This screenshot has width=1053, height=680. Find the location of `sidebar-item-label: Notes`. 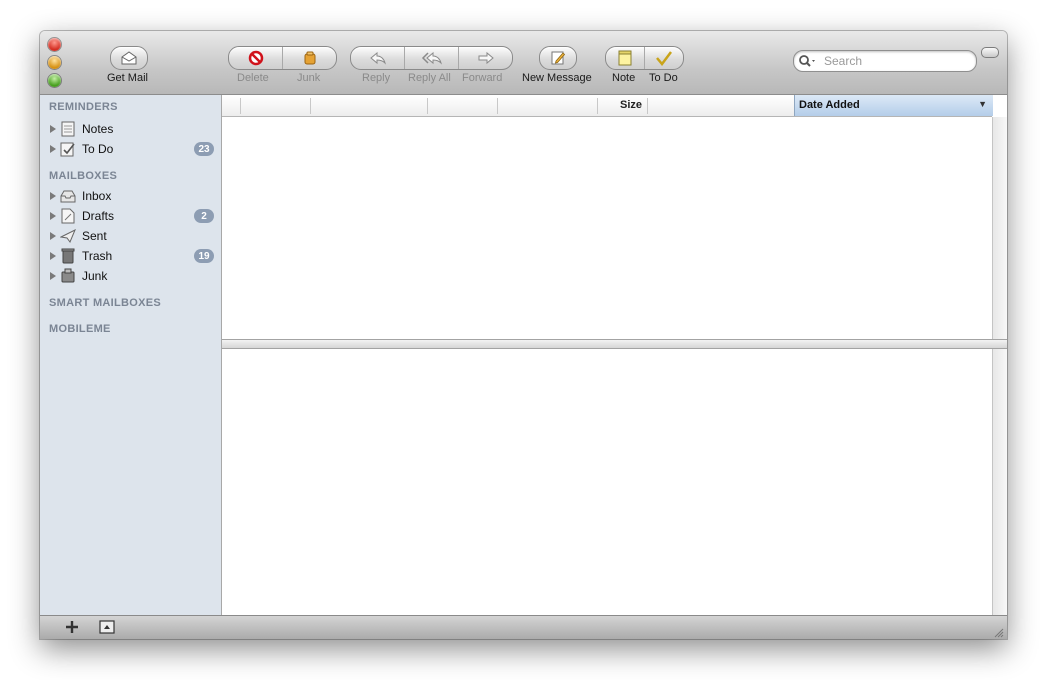

sidebar-item-label: Notes is located at coordinates (98, 129).